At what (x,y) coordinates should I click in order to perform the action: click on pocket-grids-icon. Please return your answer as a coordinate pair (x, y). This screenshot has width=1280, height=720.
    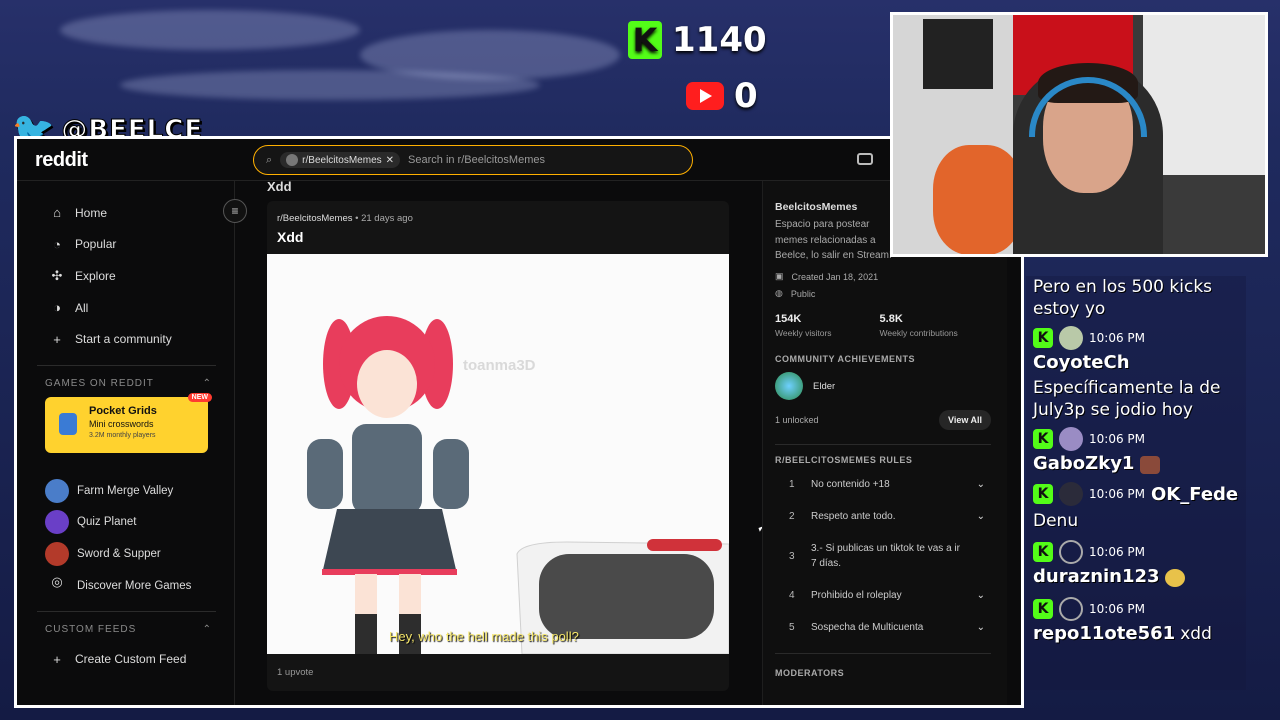
    Looking at the image, I should click on (68, 423).